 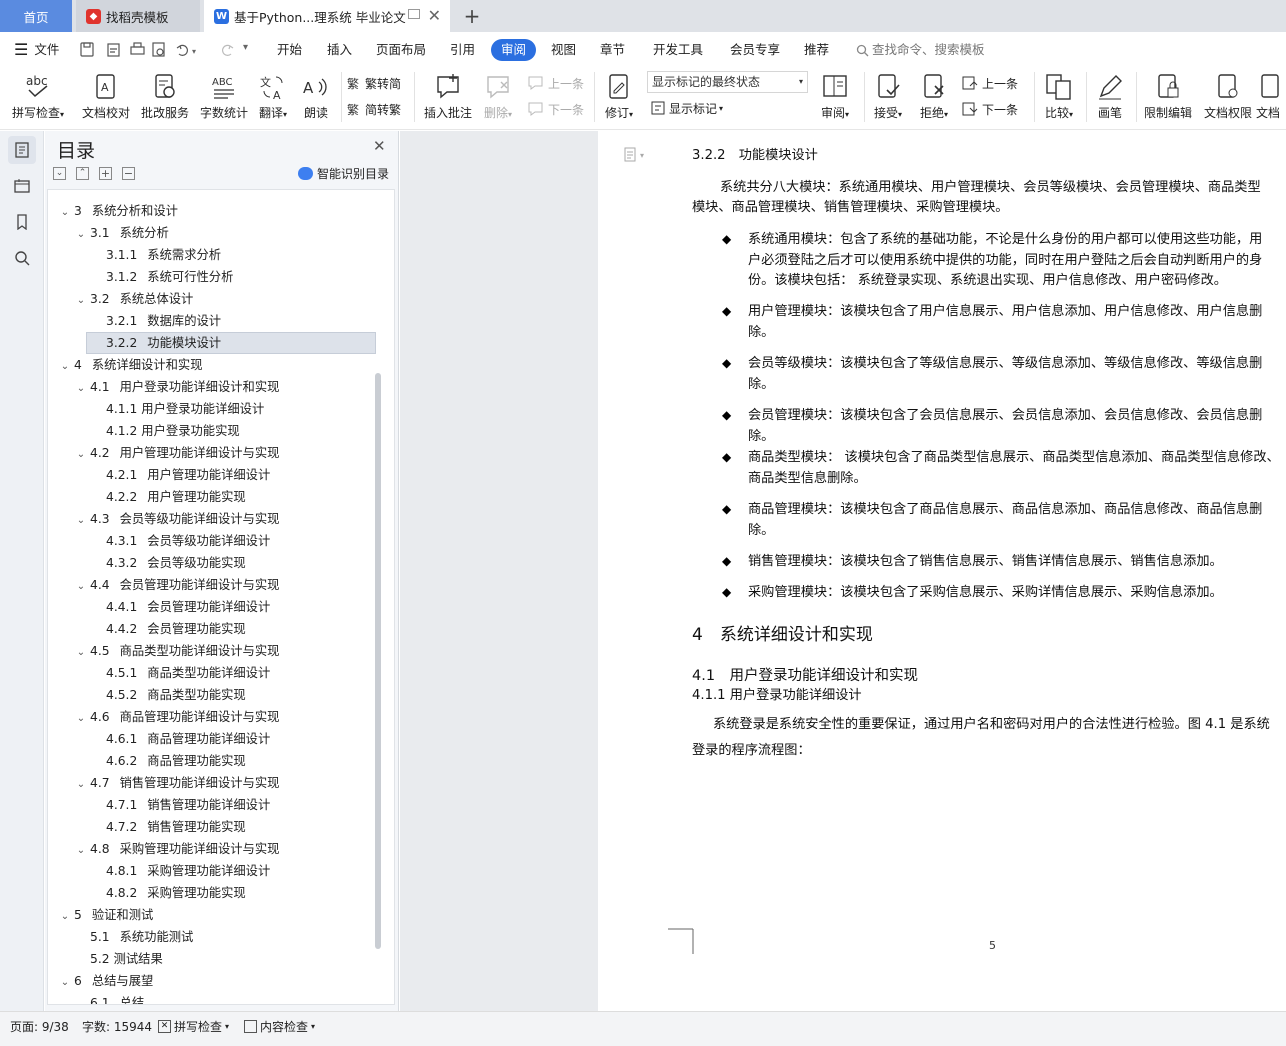 I want to click on toc-item: ⌄ 4.5 商品类型功能详细设计与实现, so click(x=177, y=652).